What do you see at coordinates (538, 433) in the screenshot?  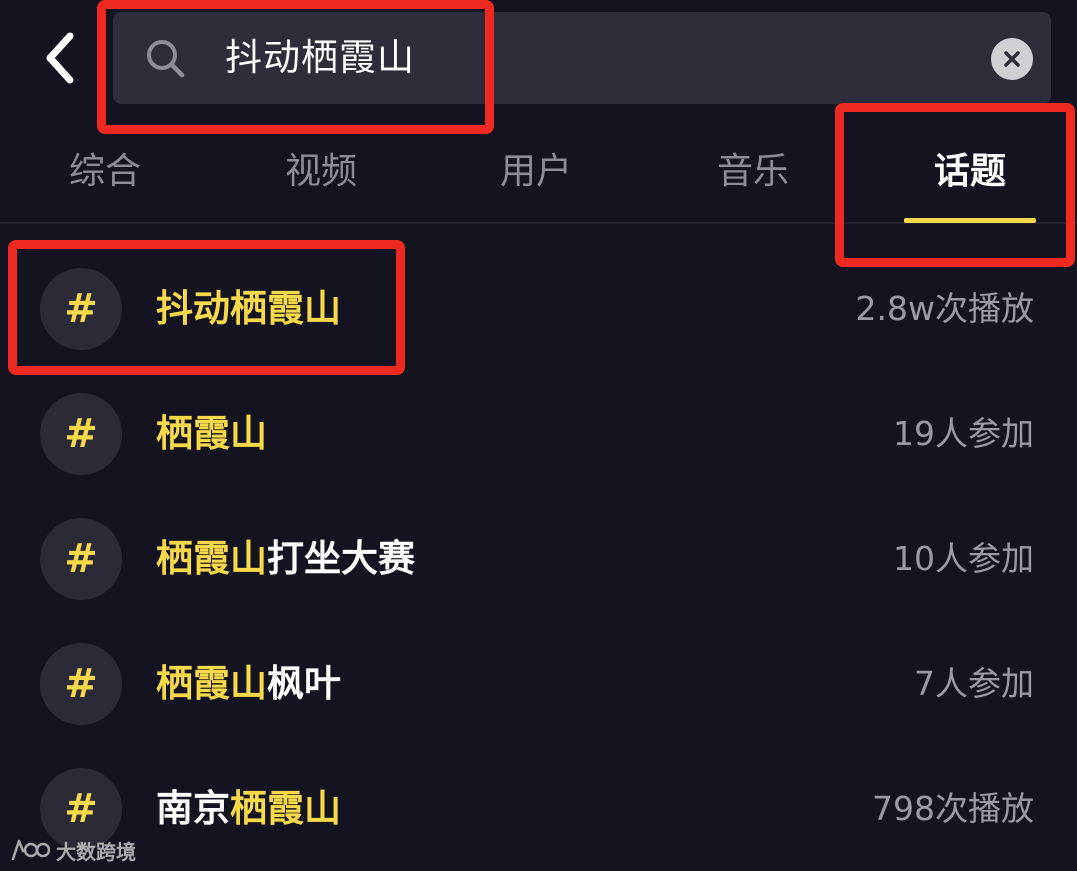 I see `topic-row: # 栖霞山 19人参加` at bounding box center [538, 433].